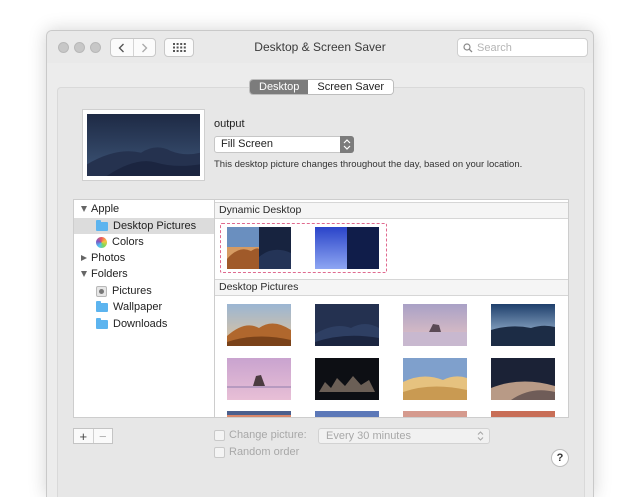 This screenshot has width=640, height=497. I want to click on sidebar-item-wallpaper: Wallpaper, so click(144, 307).